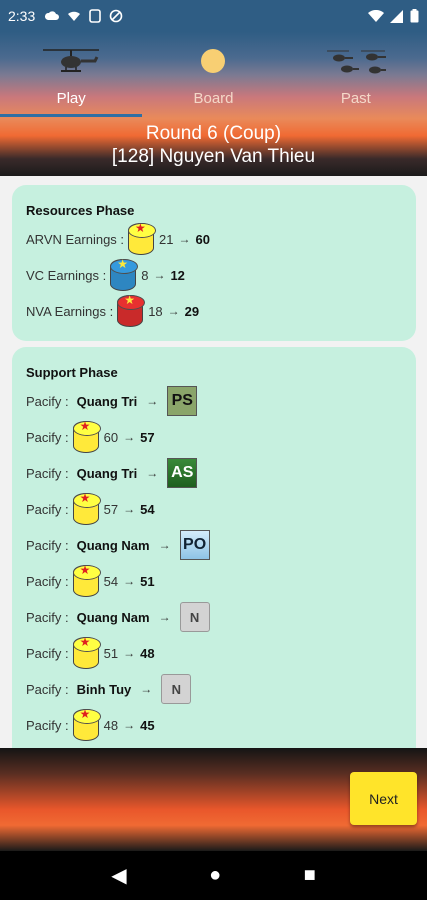 The image size is (427, 900). What do you see at coordinates (104, 689) in the screenshot?
I see `province-name: Binh Tuy` at bounding box center [104, 689].